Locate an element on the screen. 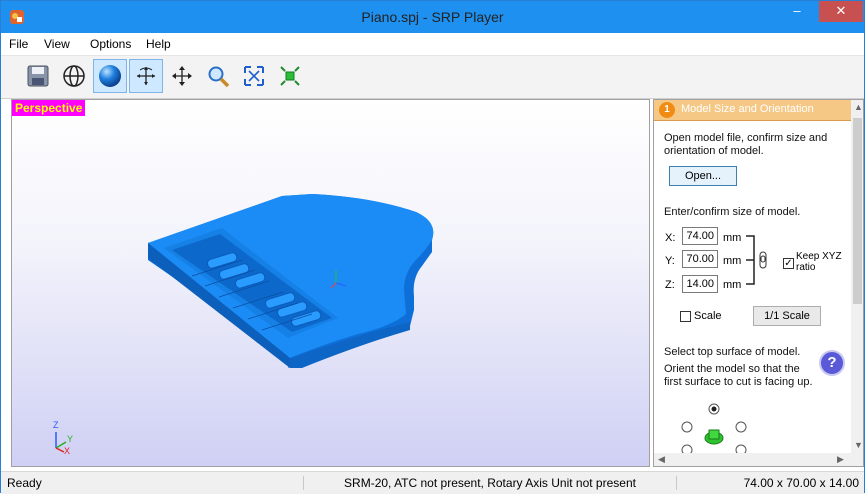  zoom-icon is located at coordinates (219, 77).